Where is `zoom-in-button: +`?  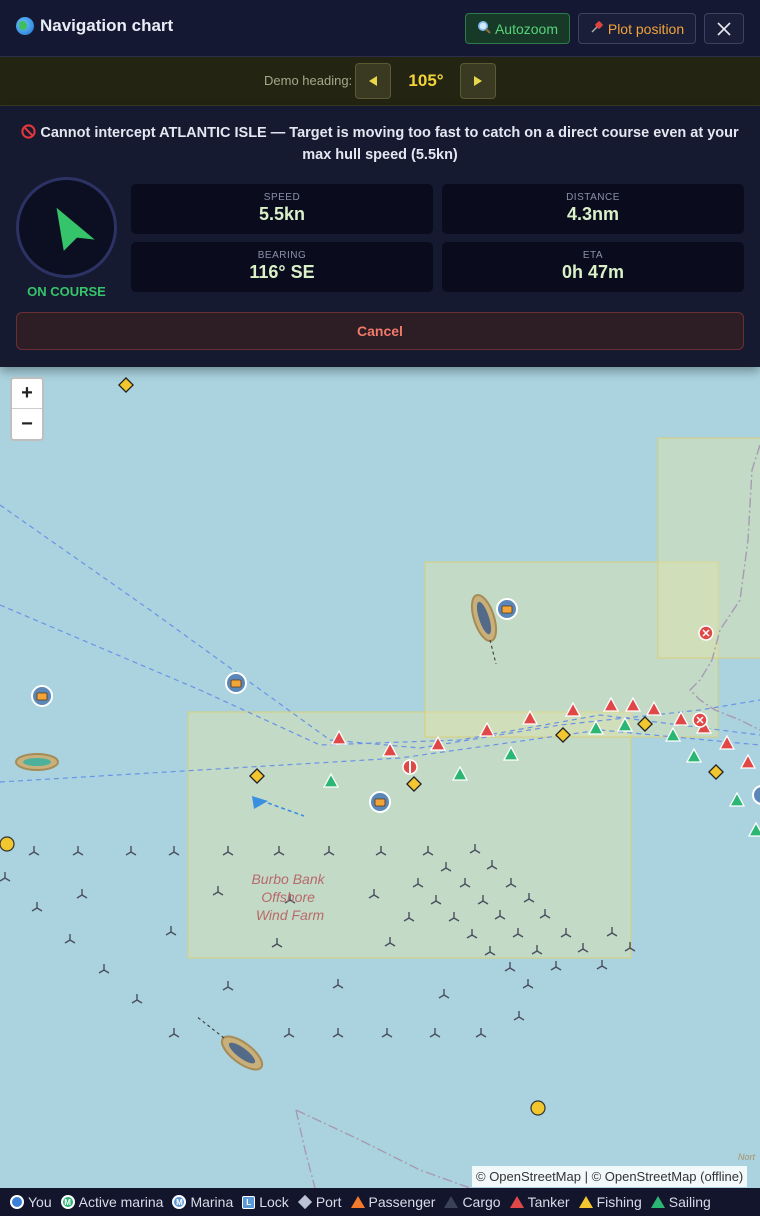
zoom-in-button: + is located at coordinates (27, 394).